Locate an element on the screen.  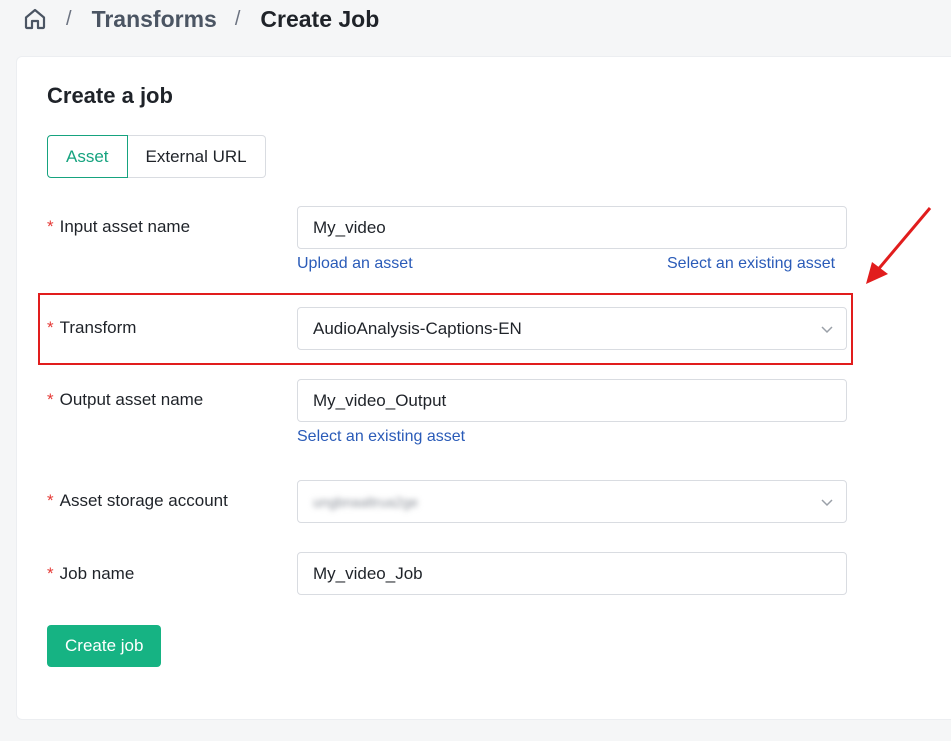
transform-label-text: Transform is located at coordinates (98, 327).